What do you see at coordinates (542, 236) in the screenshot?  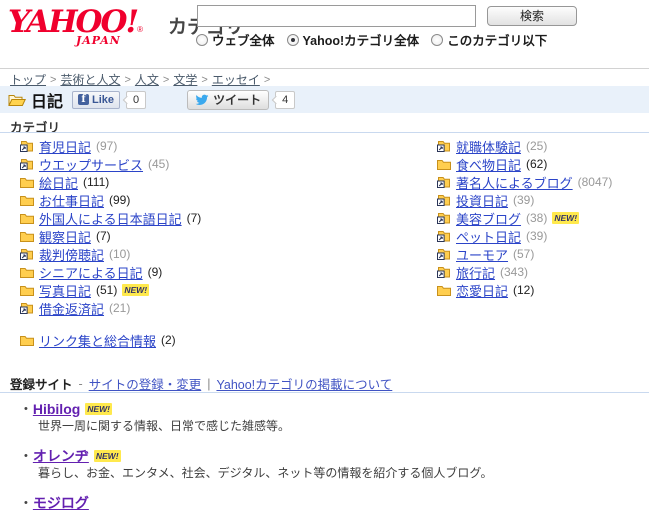 I see `category-item: ペット日記 (39)` at bounding box center [542, 236].